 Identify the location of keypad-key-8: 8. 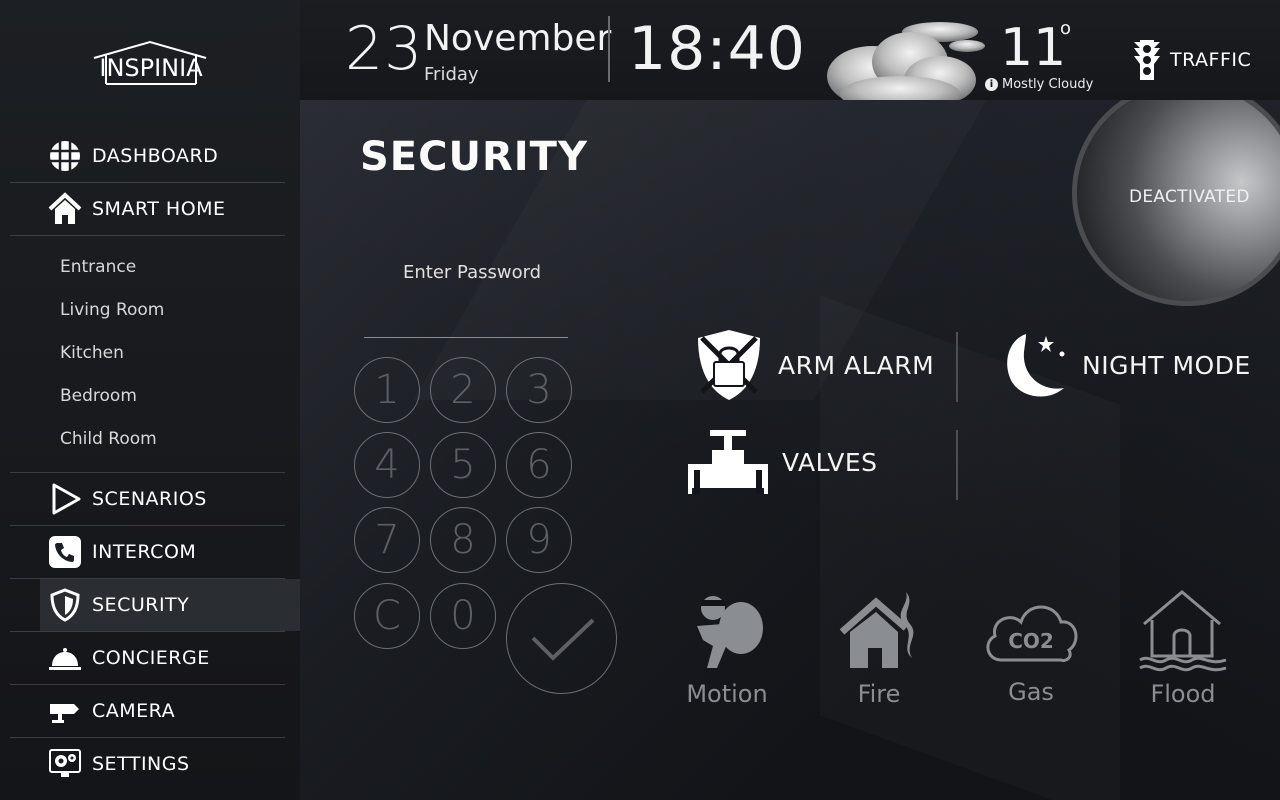
(463, 540).